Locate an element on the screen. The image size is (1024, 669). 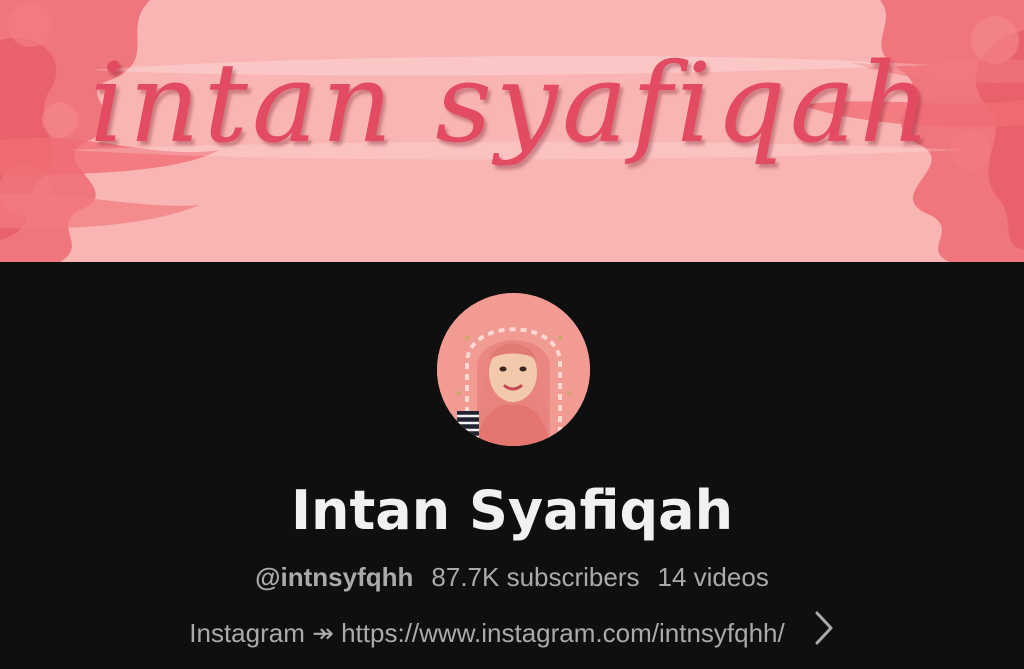
channel-name: Intan Syafiqah is located at coordinates (512, 510).